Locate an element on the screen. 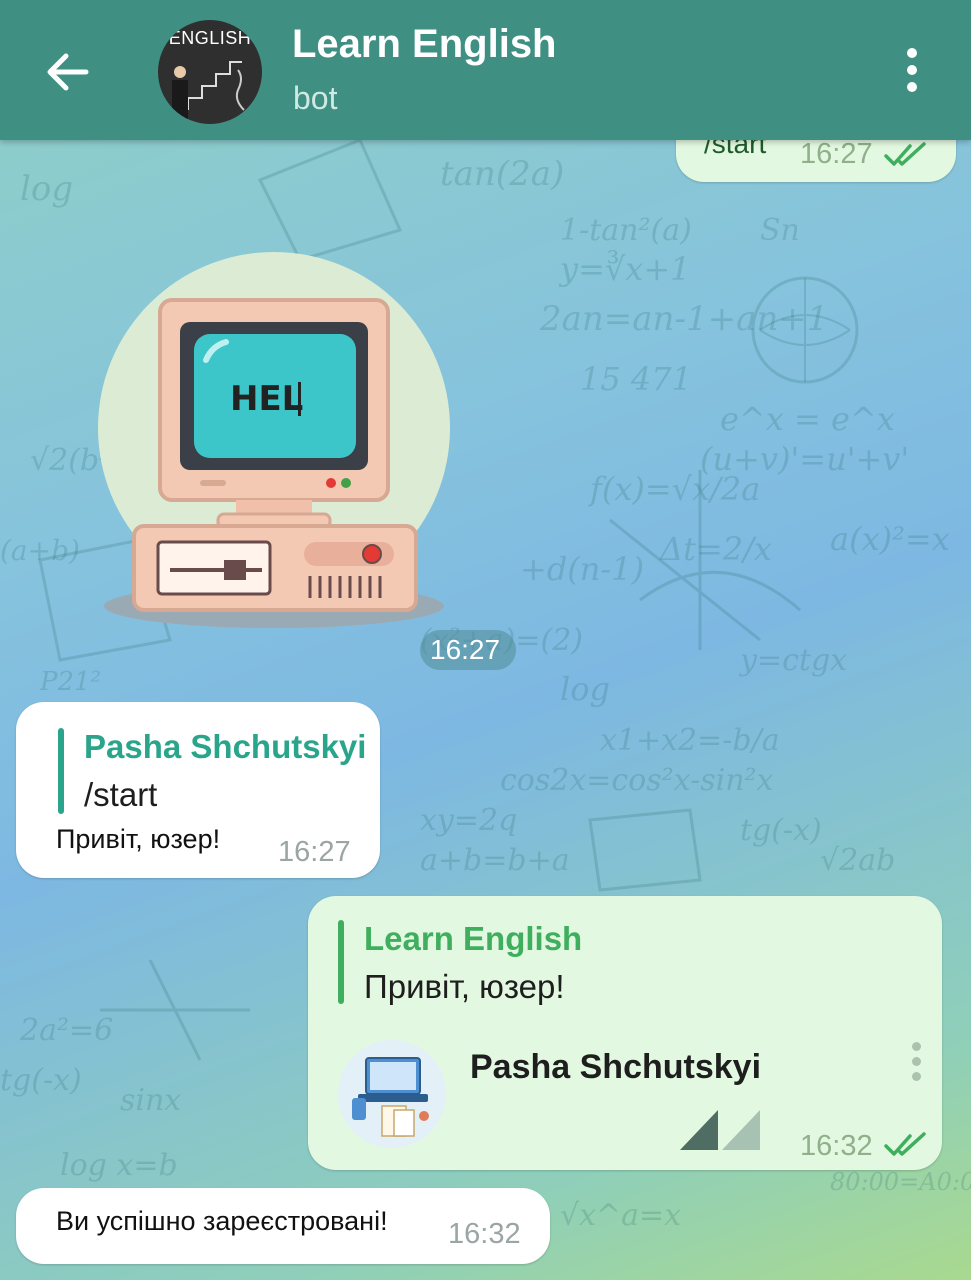 This screenshot has width=971, height=1280. contact-preview-glyph is located at coordinates (720, 1130).